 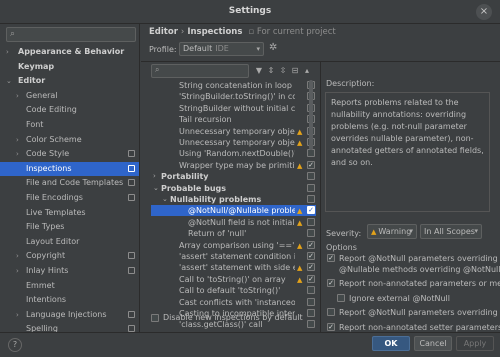 What do you see at coordinates (233, 279) in the screenshot?
I see `inspection-item: Call to 'toString()' on array ▲` at bounding box center [233, 279].